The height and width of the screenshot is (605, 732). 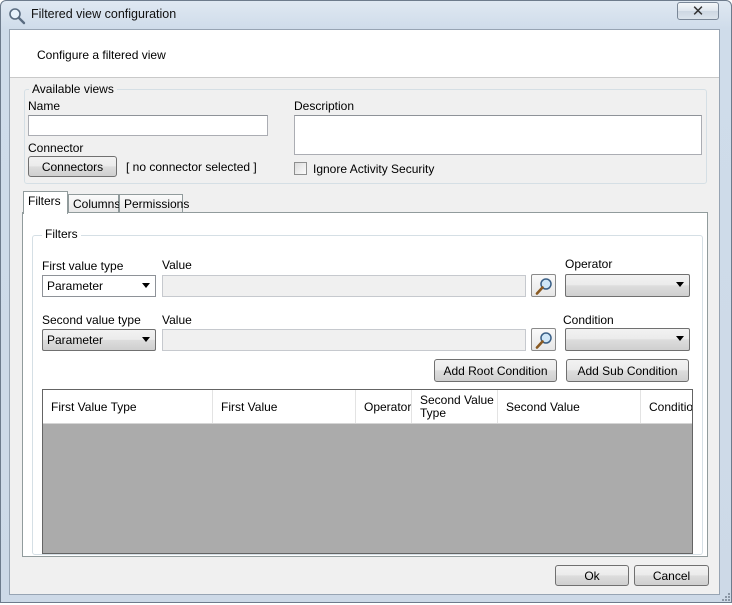 I want to click on column-header-operator: Operator, so click(x=384, y=406).